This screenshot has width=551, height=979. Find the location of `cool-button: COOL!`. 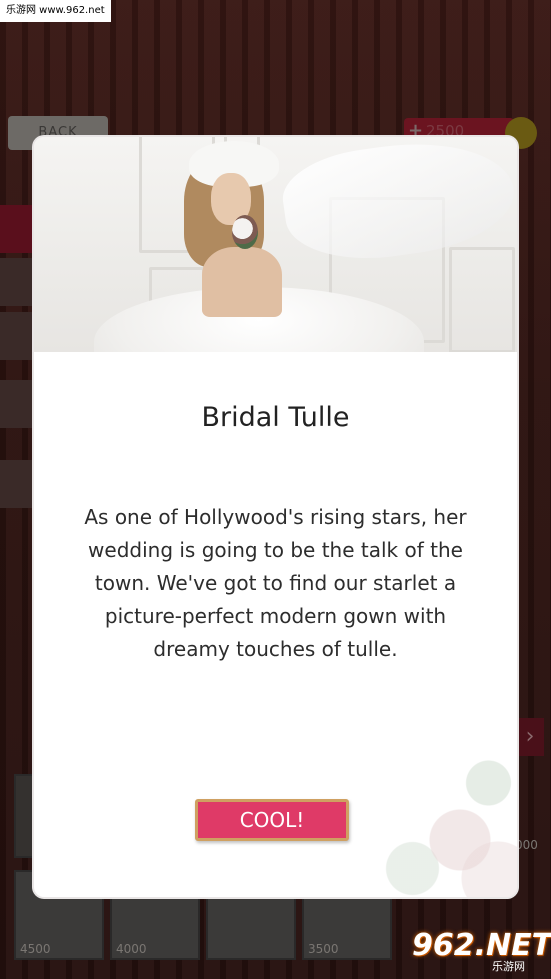

cool-button: COOL! is located at coordinates (272, 820).